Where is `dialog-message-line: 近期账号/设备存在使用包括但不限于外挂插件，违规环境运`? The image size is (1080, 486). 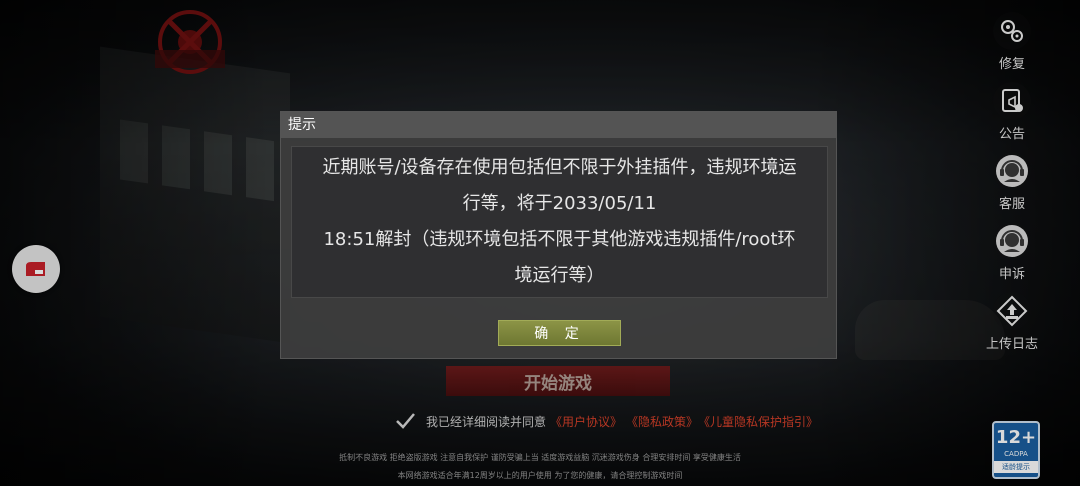
dialog-message-line: 近期账号/设备存在使用包括但不限于外挂插件，违规环境运 is located at coordinates (559, 167).